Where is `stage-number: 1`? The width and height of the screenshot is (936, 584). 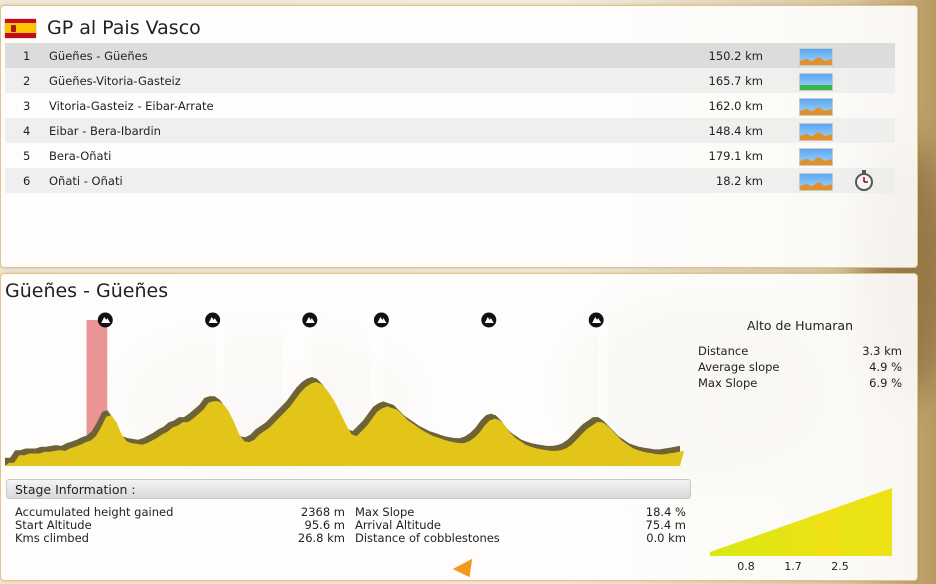 stage-number: 1 is located at coordinates (27, 56).